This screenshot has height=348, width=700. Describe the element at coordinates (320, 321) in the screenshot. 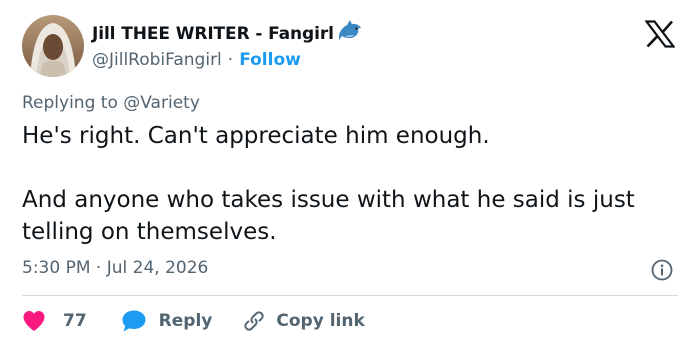

I see `copy-link-label: Copy link` at that location.